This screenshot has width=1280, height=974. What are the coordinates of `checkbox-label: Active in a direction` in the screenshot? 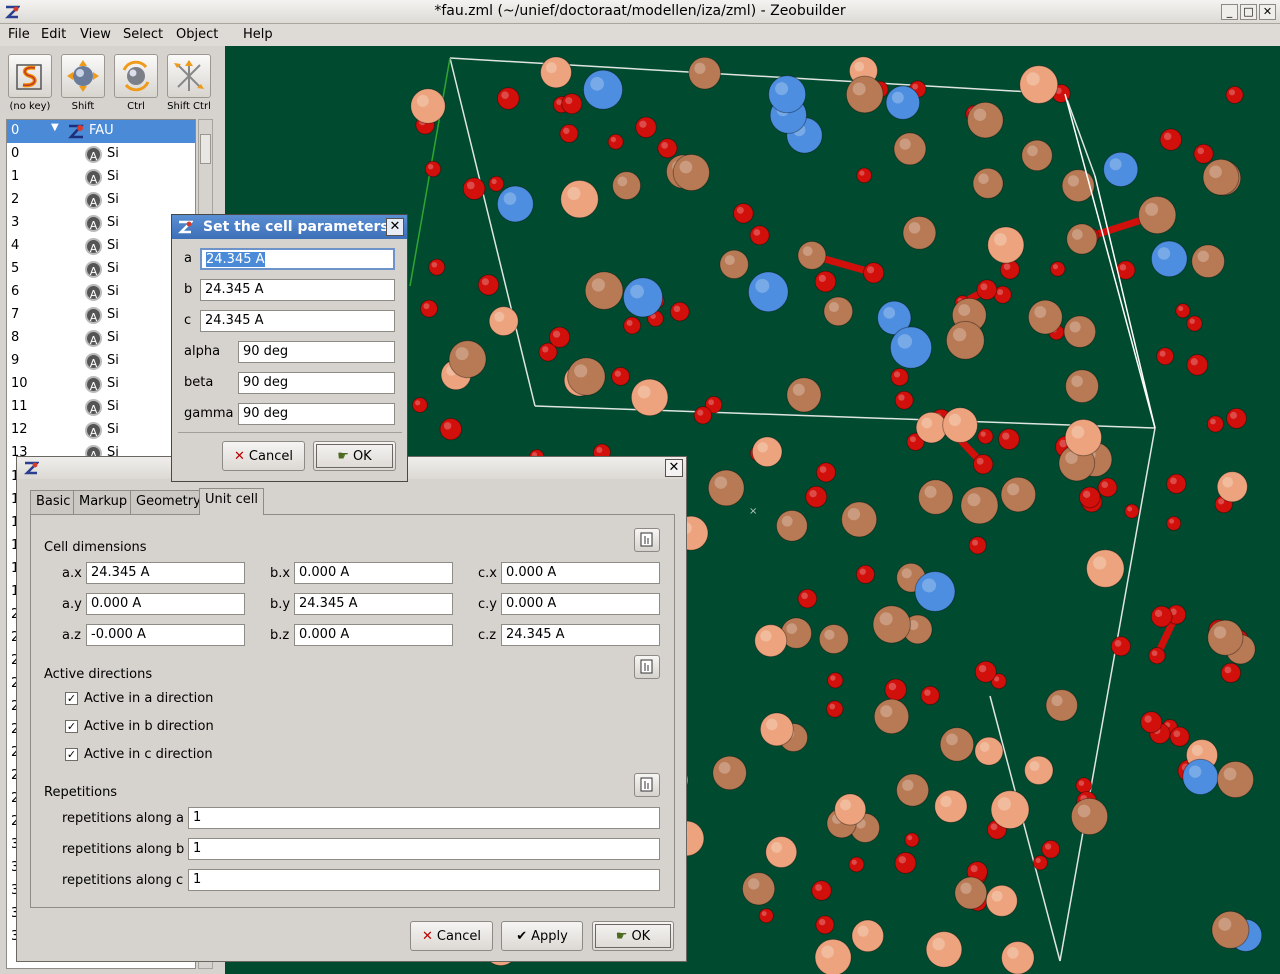 It's located at (148, 698).